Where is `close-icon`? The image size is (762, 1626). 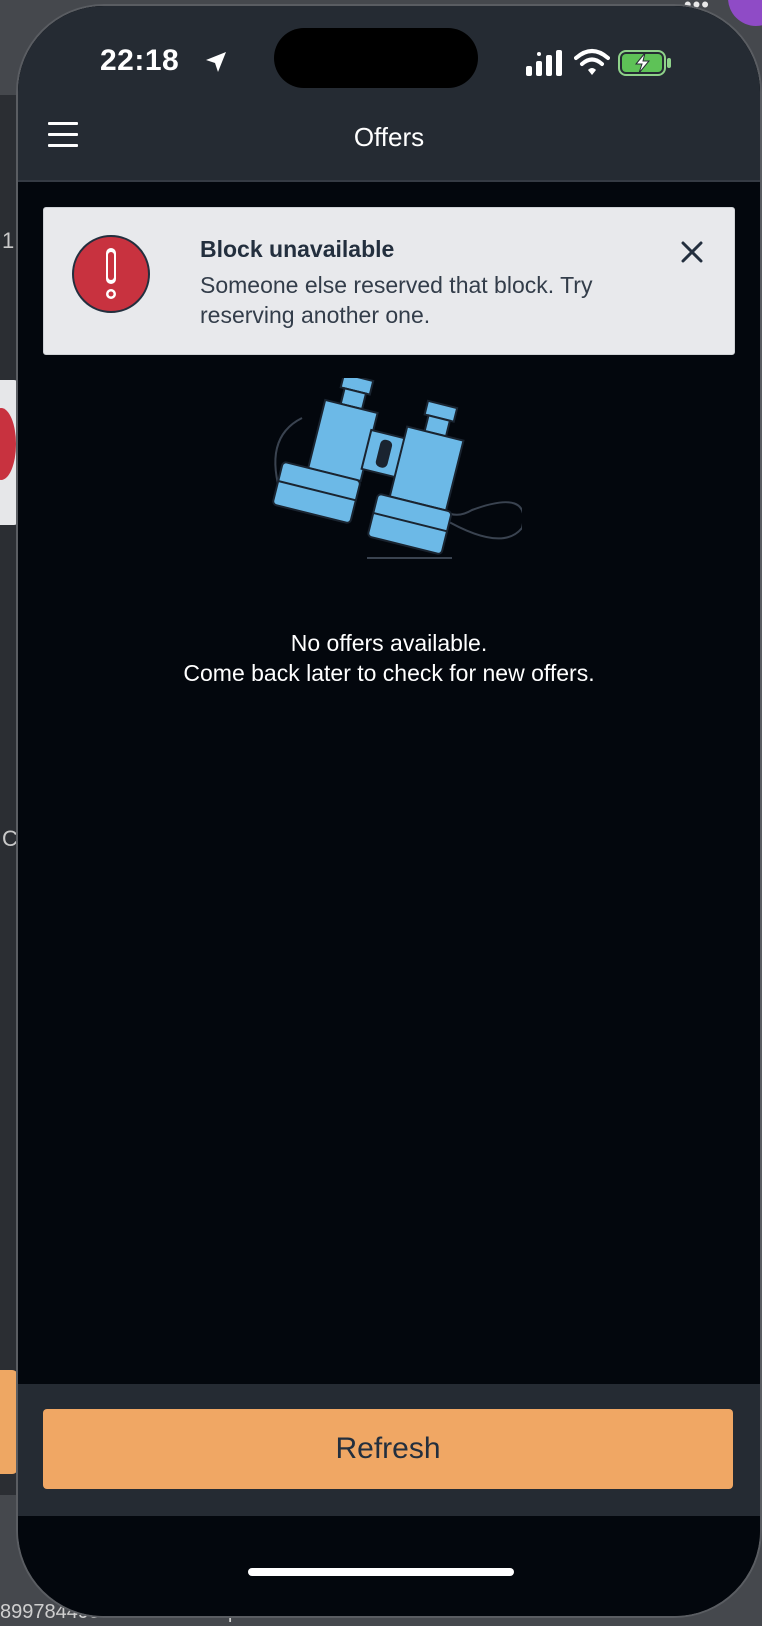
close-icon is located at coordinates (692, 252).